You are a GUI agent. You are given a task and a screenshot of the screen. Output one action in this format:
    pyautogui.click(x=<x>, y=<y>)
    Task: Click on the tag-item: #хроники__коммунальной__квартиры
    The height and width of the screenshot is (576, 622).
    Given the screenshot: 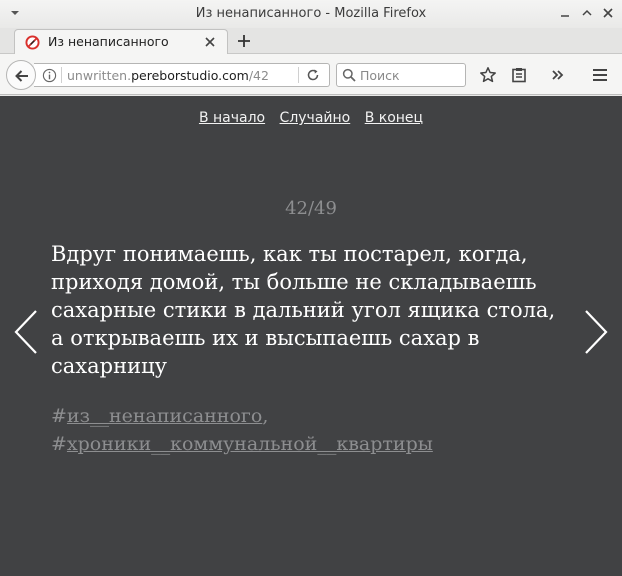 What is the action you would take?
    pyautogui.click(x=311, y=444)
    